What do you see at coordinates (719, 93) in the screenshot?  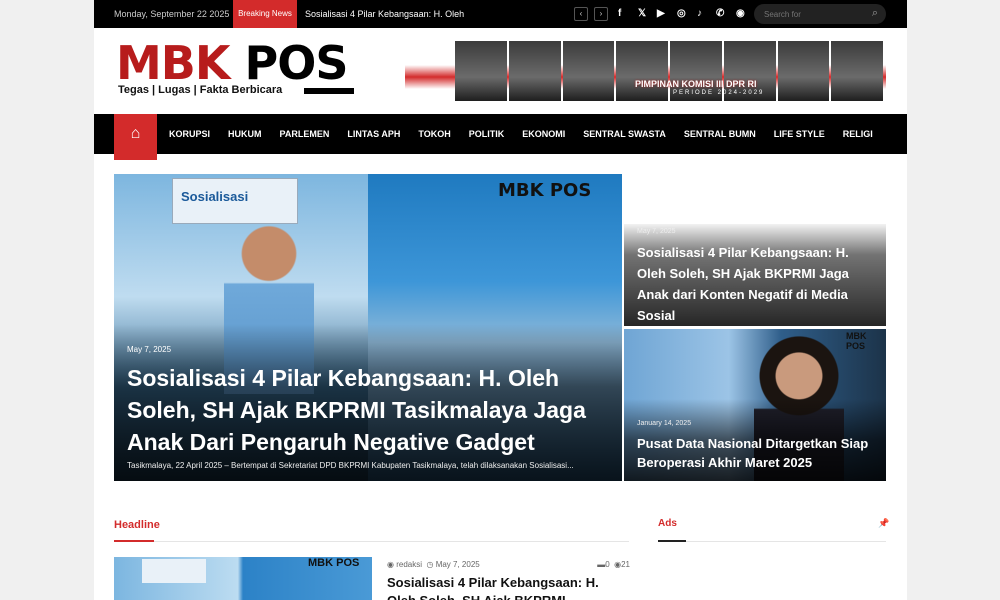 I see `banner-subtitle: PERIODE 2024-2029` at bounding box center [719, 93].